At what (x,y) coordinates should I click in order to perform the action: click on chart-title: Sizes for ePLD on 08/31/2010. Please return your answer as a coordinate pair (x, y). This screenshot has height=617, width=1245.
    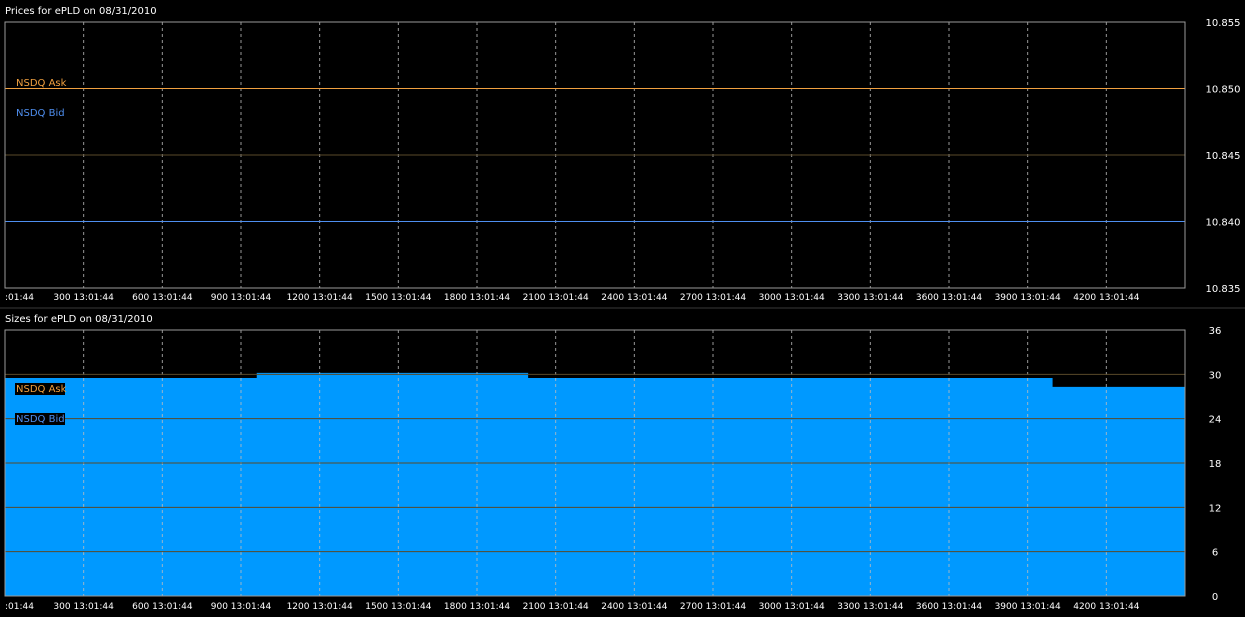
    Looking at the image, I should click on (79, 319).